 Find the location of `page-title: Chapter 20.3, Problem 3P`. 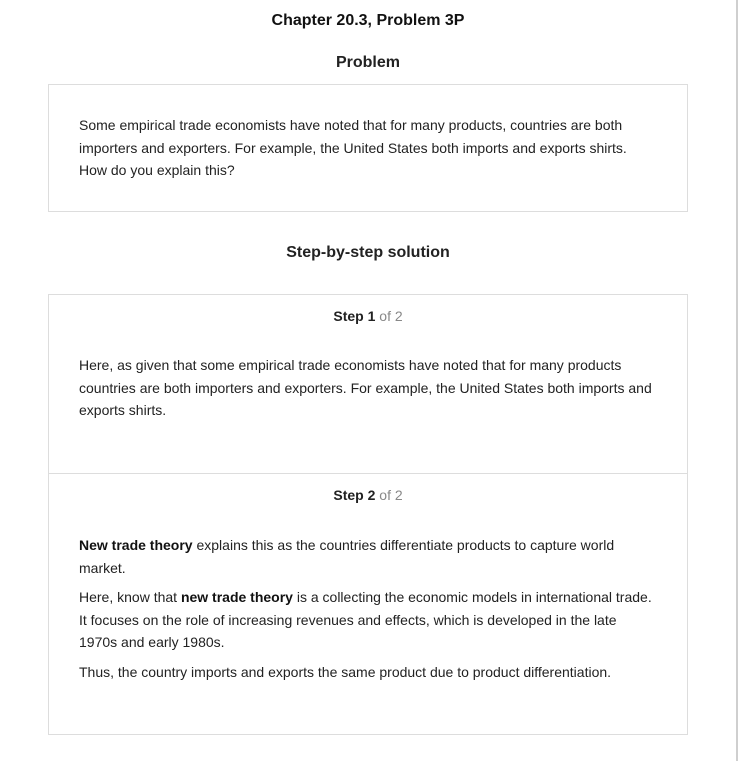

page-title: Chapter 20.3, Problem 3P is located at coordinates (368, 20).